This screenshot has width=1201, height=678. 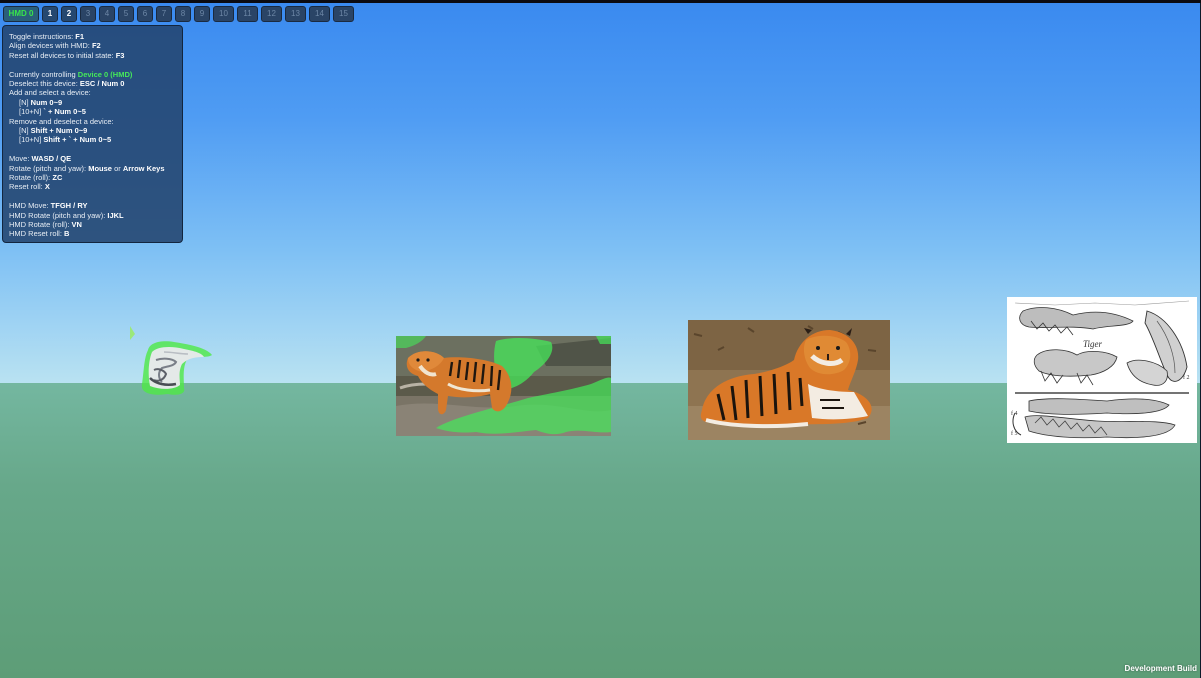 What do you see at coordinates (88, 14) in the screenshot?
I see `device-button-3: 3` at bounding box center [88, 14].